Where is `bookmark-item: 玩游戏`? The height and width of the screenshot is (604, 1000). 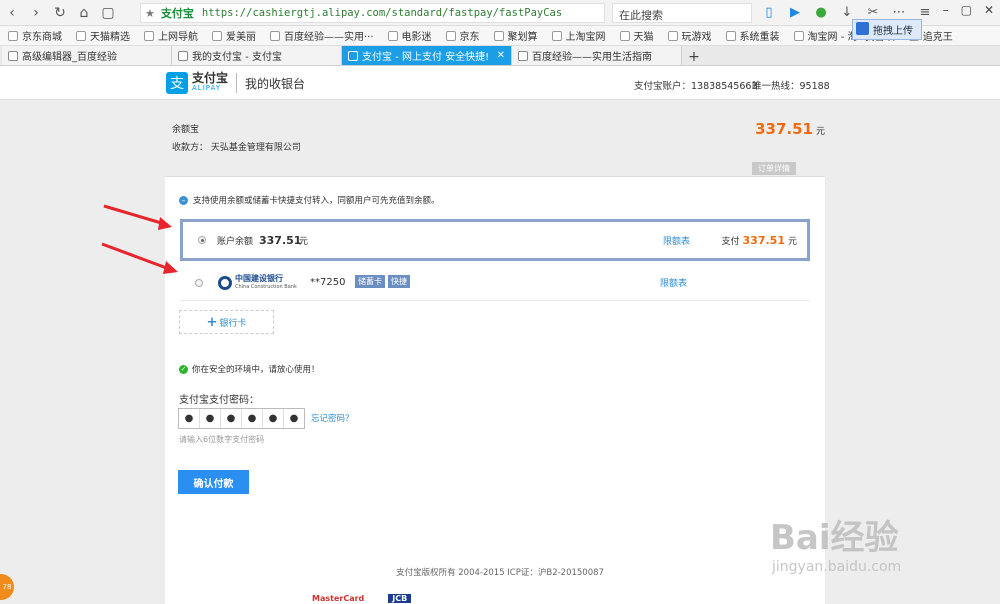 bookmark-item: 玩游戏 is located at coordinates (689, 35).